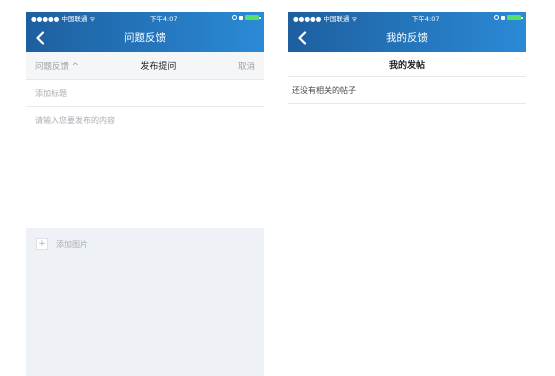 The height and width of the screenshot is (376, 555). I want to click on nav-bar: 我的反馈, so click(407, 37).